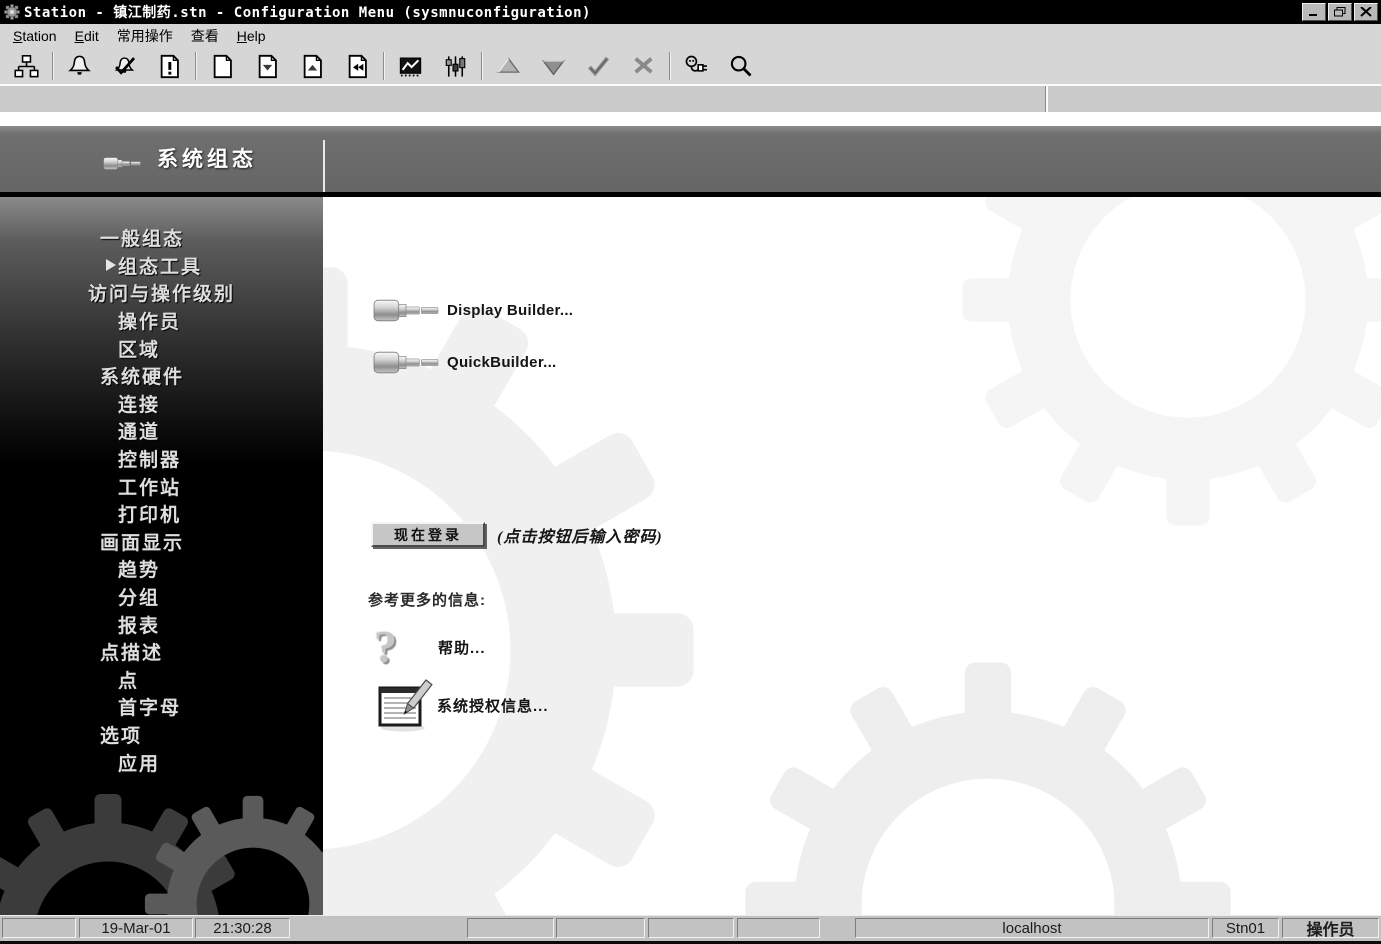 The height and width of the screenshot is (944, 1381). Describe the element at coordinates (357, 66) in the screenshot. I see `toolbar-button-page-back` at that location.